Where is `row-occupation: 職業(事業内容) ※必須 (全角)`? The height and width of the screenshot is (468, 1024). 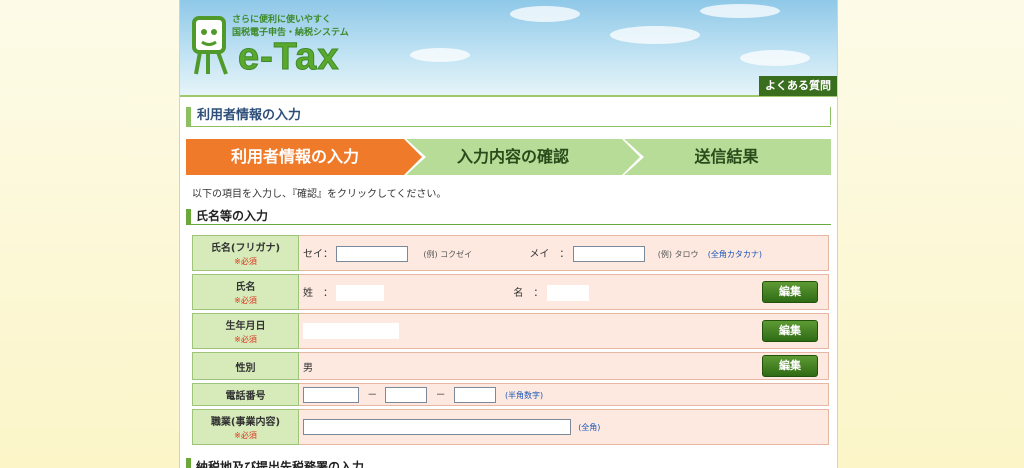 row-occupation: 職業(事業内容) ※必須 (全角) is located at coordinates (510, 427).